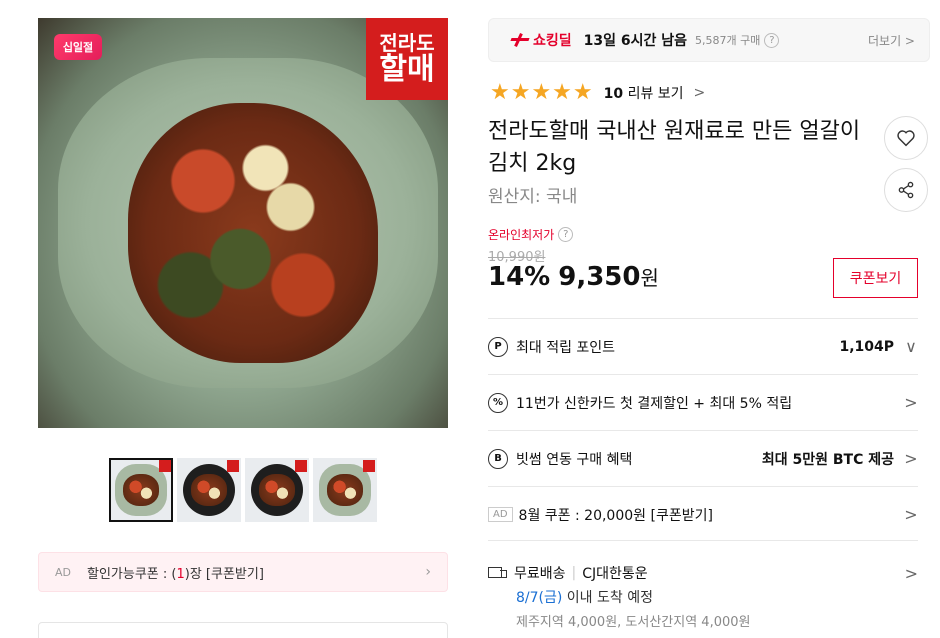 This screenshot has width=940, height=638. Describe the element at coordinates (498, 346) in the screenshot. I see `point-icon: P` at that location.